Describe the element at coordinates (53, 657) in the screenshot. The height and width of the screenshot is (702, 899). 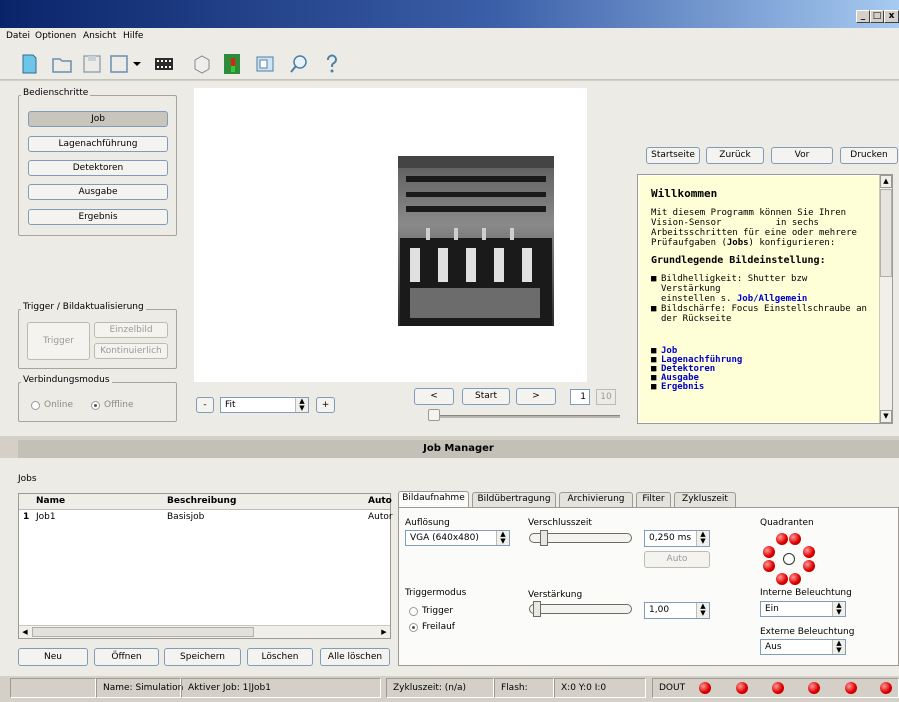
I see `new-job-button: Neu` at that location.